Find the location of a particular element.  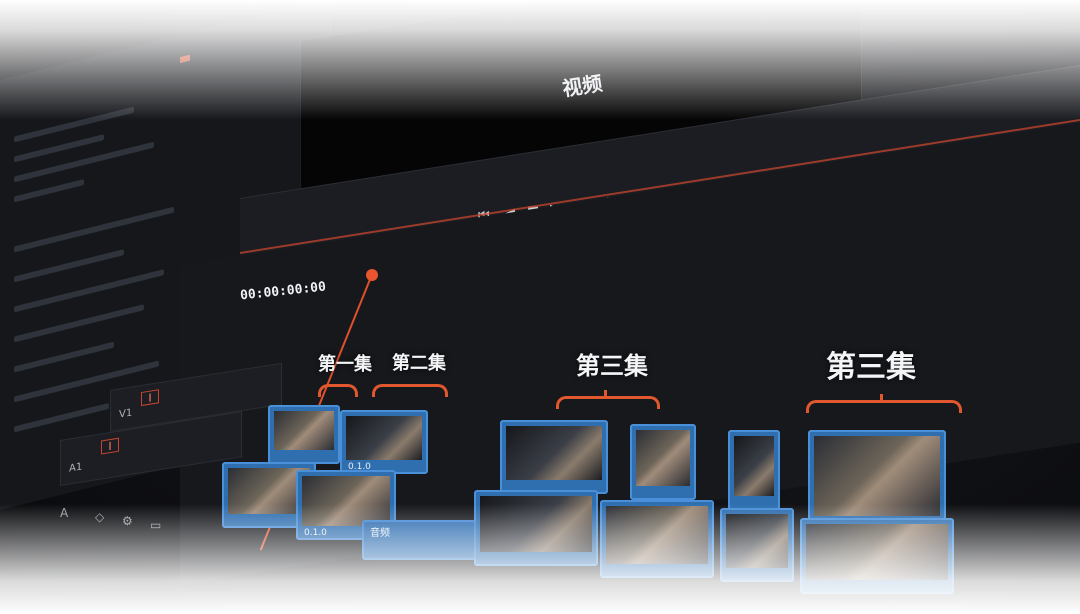

video-clip: 0.1.0 is located at coordinates (384, 442).